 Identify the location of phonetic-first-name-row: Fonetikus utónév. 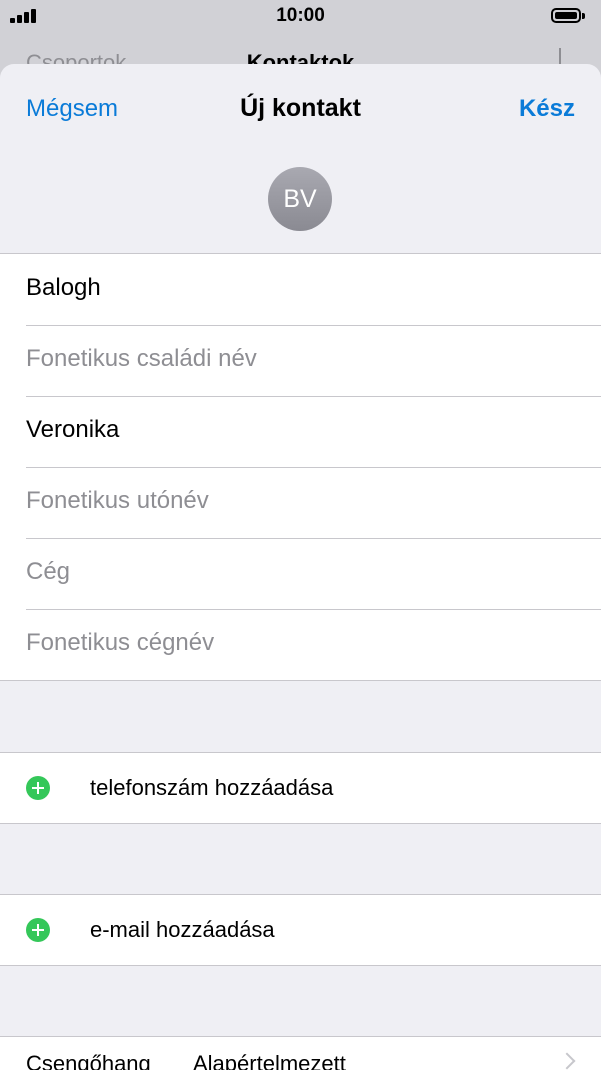
(300, 502).